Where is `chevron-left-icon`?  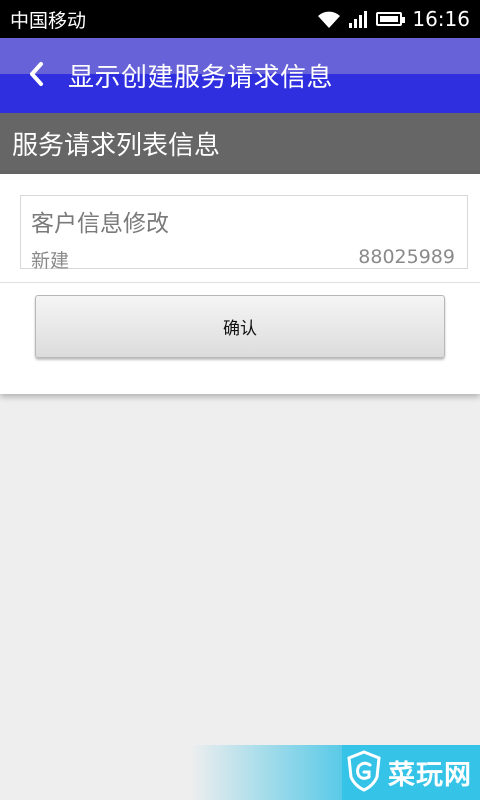 chevron-left-icon is located at coordinates (36, 76).